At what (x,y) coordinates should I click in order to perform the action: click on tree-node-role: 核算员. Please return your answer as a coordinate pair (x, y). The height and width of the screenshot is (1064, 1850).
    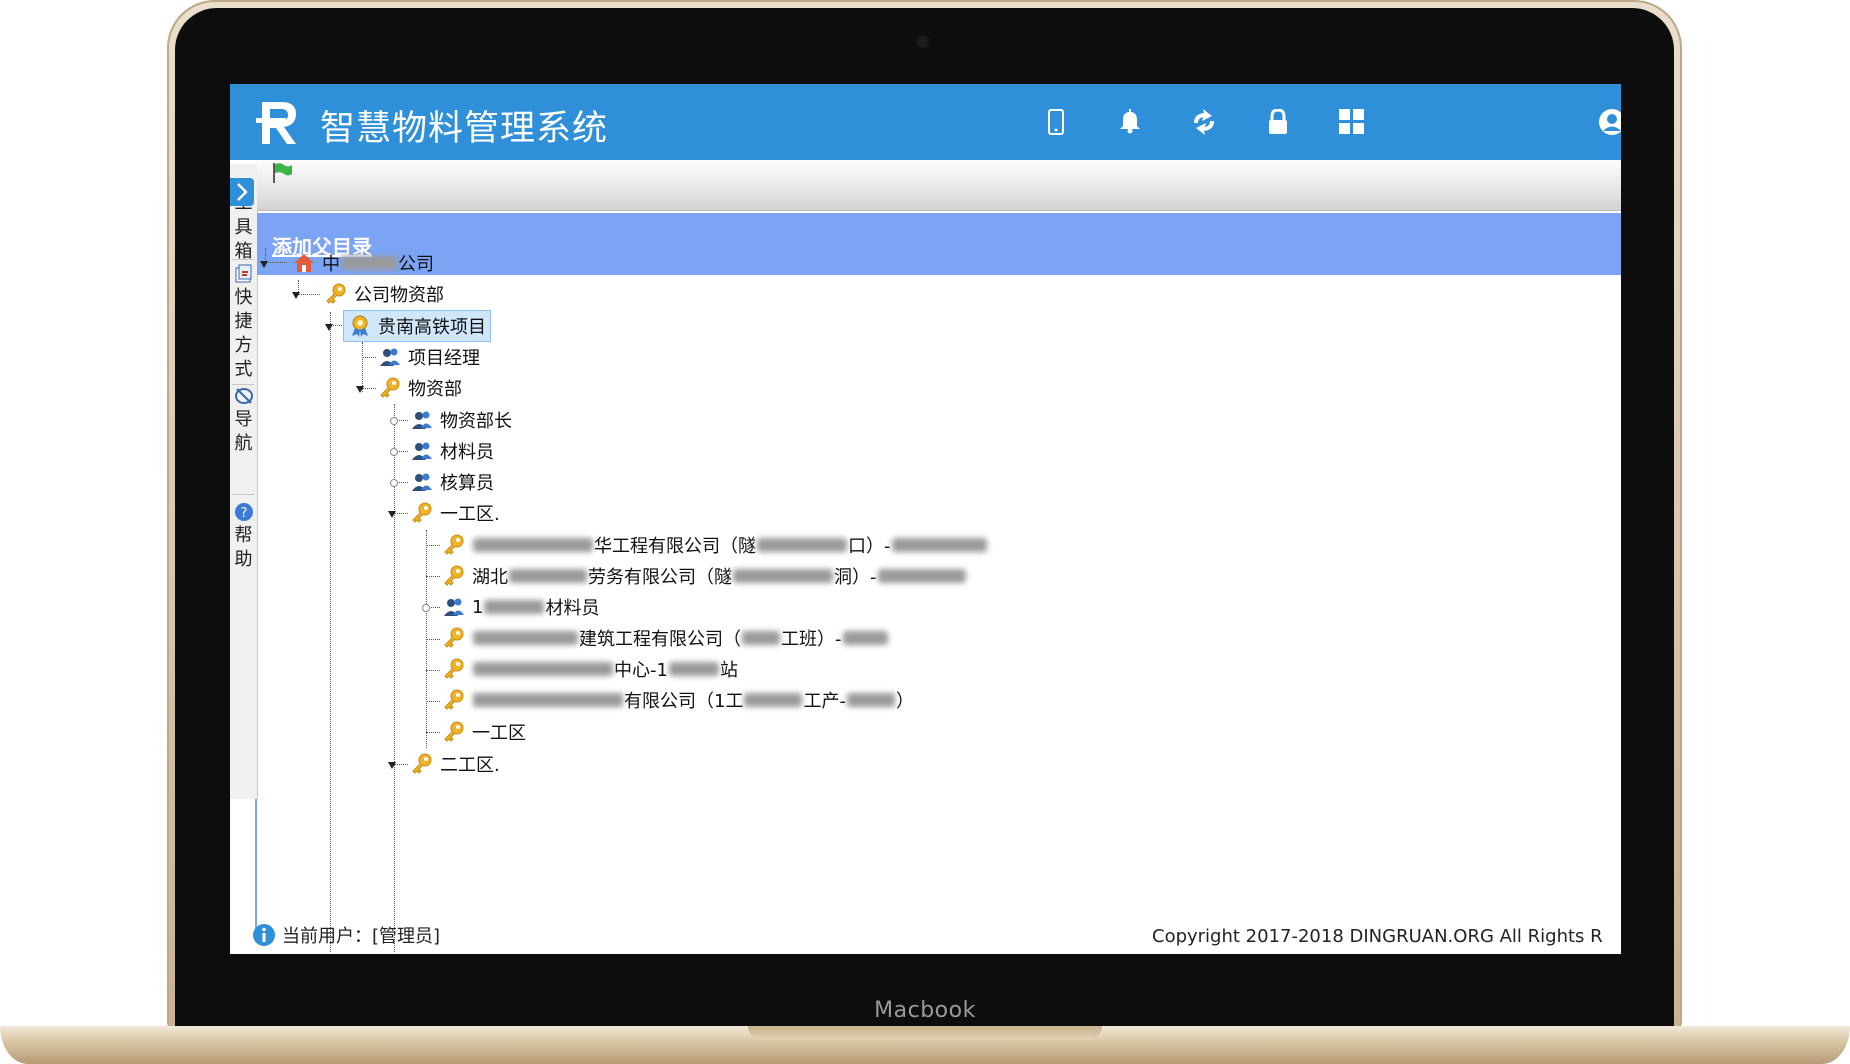
    Looking at the image, I should click on (452, 482).